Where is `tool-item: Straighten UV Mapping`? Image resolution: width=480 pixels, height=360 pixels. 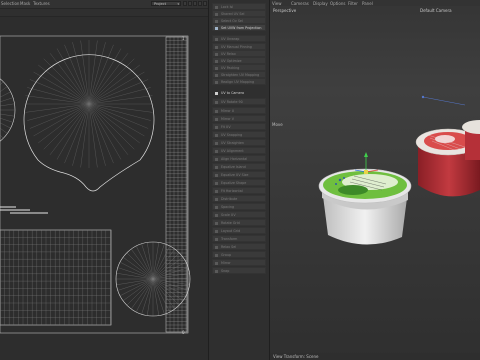
tool-item: Straighten UV Mapping is located at coordinates (239, 74).